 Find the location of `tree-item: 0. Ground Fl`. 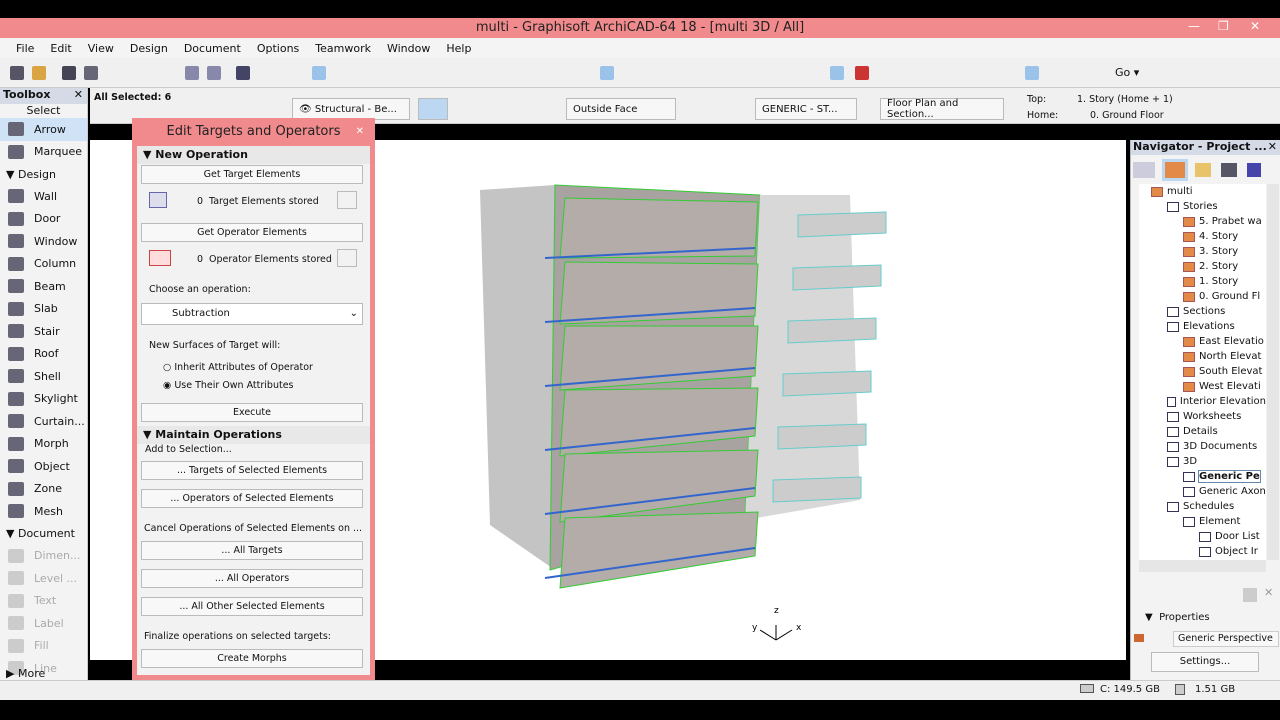

tree-item: 0. Ground Fl is located at coordinates (1202, 296).